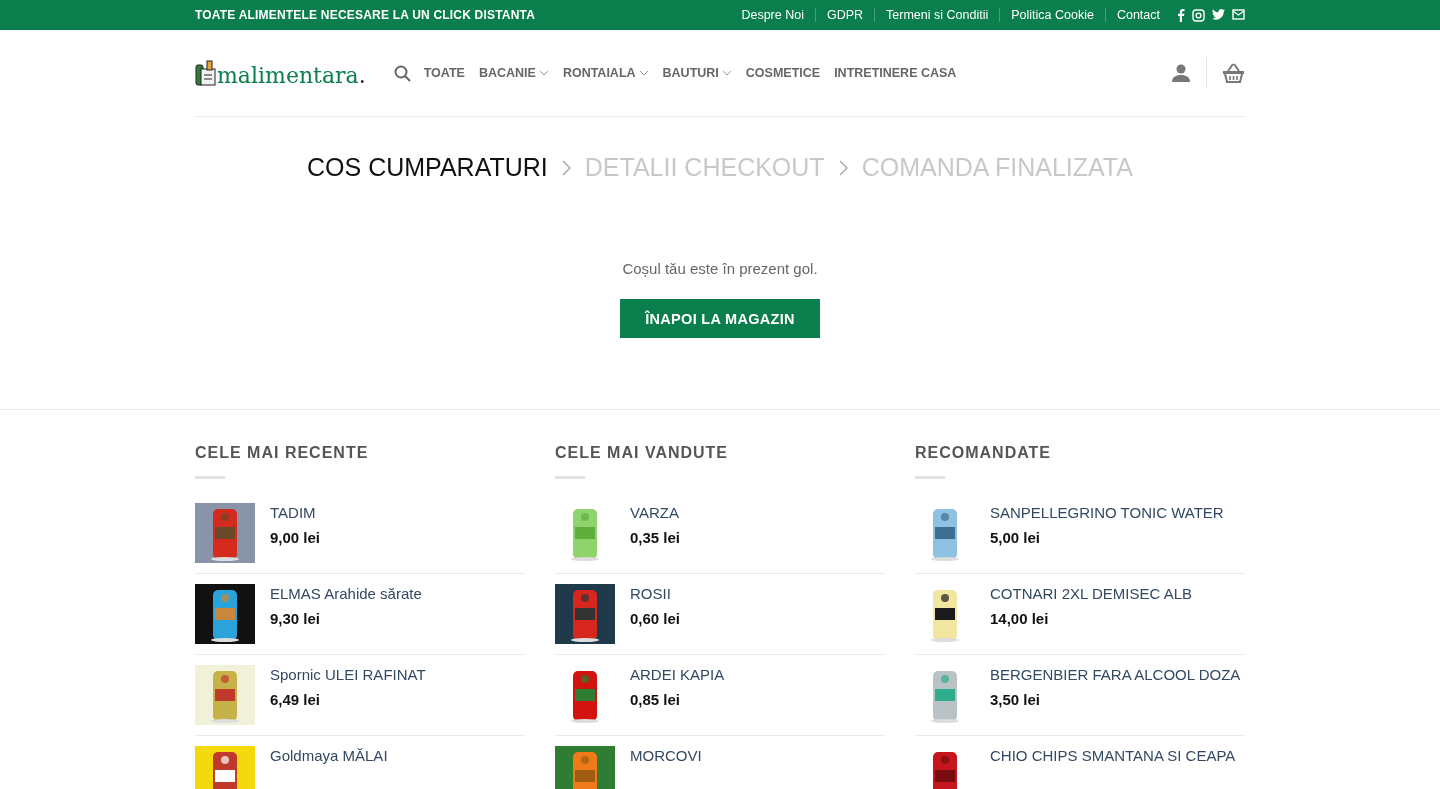 The image size is (1440, 789). I want to click on product-price: 9,00 lei, so click(295, 537).